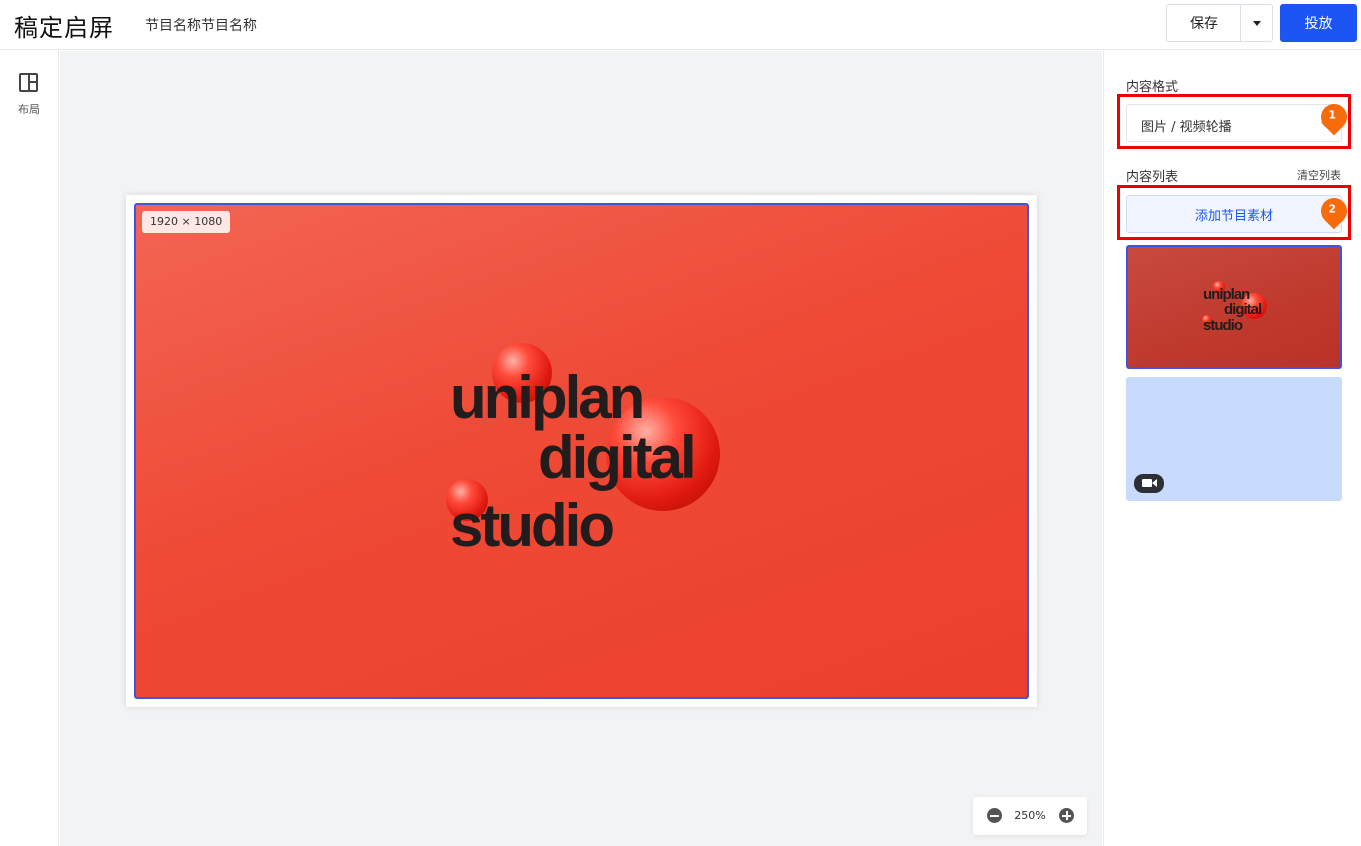  I want to click on thumb-text-line: uniplan, so click(1226, 294).